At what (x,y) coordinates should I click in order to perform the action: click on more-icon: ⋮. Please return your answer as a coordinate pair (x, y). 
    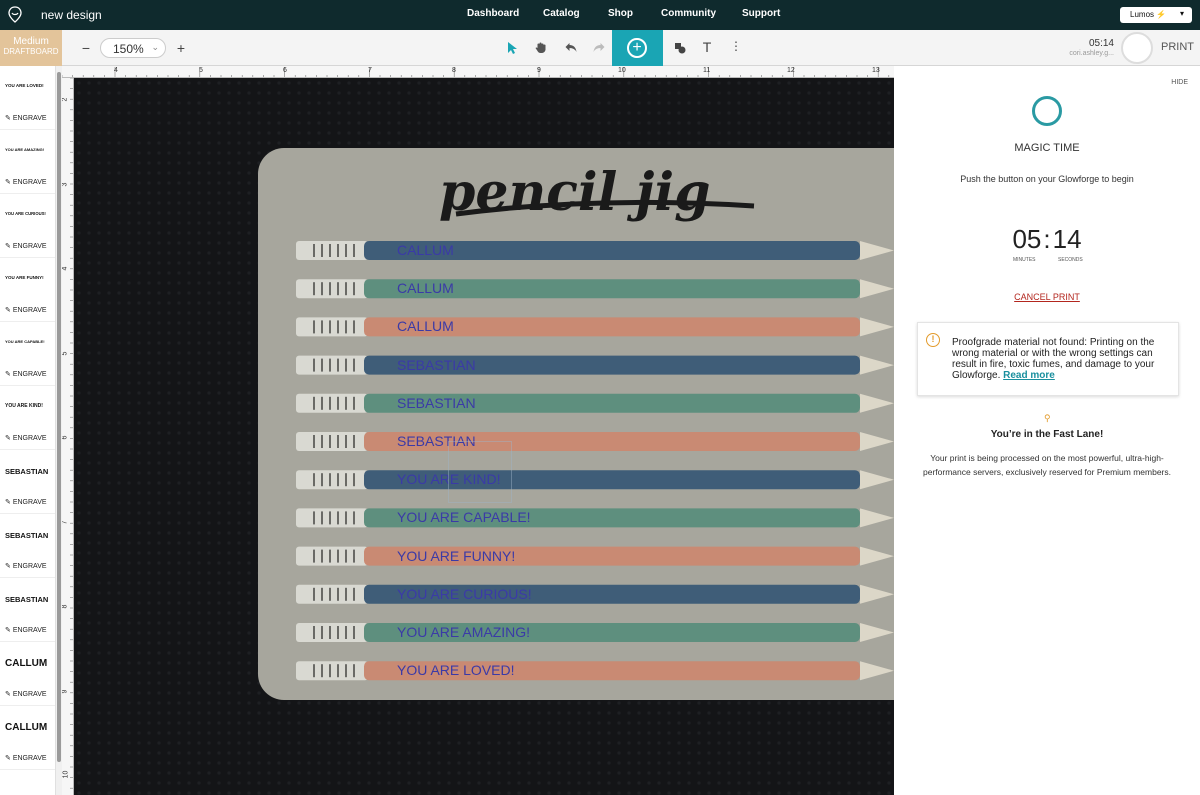
    Looking at the image, I should click on (736, 46).